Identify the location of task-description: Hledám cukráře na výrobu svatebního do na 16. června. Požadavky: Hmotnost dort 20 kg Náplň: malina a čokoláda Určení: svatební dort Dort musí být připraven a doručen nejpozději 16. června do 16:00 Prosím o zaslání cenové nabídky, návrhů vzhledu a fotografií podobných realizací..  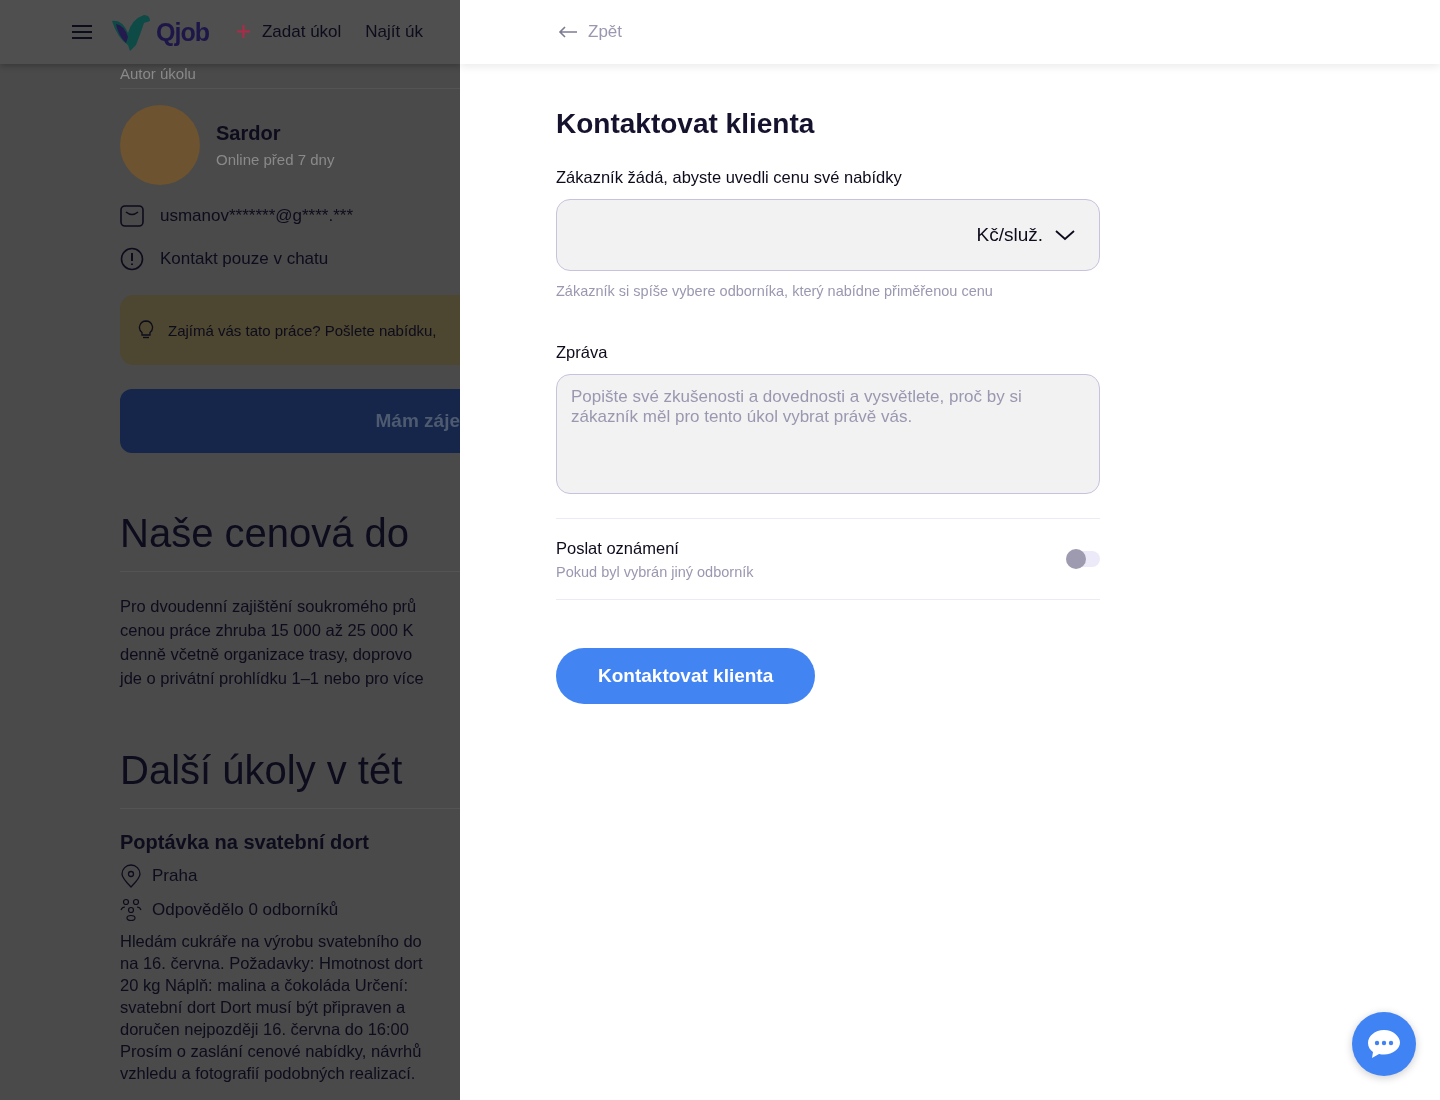
(272, 1007).